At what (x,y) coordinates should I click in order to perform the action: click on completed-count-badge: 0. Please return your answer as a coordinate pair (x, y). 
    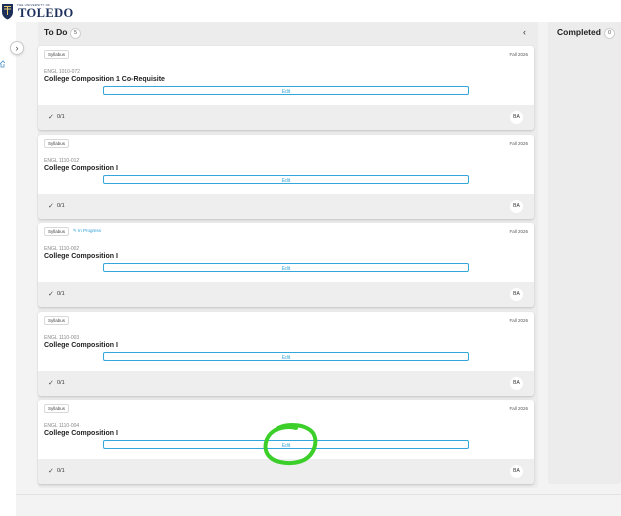
    Looking at the image, I should click on (609, 33).